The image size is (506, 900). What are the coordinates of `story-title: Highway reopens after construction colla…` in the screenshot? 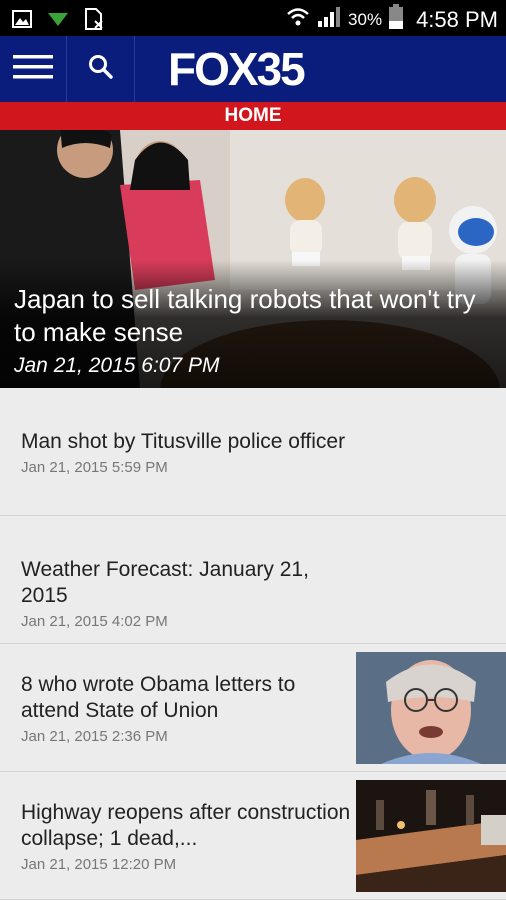 It's located at (186, 826).